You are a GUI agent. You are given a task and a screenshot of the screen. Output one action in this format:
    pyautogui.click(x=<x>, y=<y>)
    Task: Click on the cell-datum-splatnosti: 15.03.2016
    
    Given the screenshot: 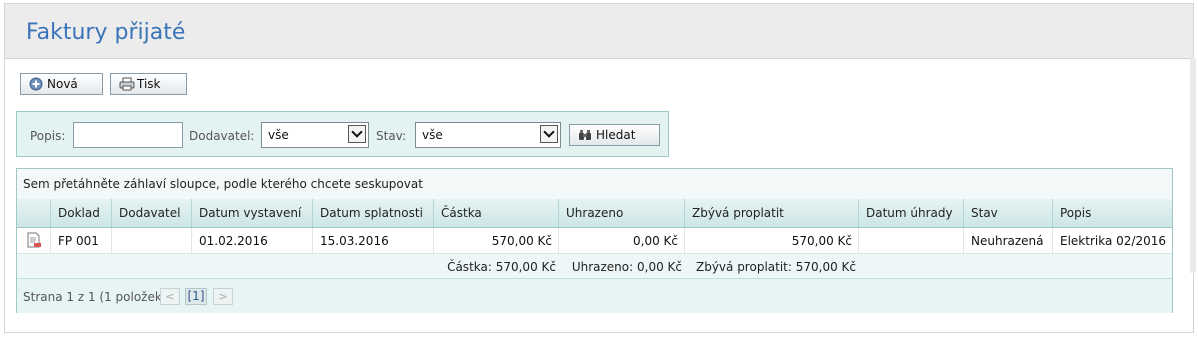 What is the action you would take?
    pyautogui.click(x=372, y=240)
    